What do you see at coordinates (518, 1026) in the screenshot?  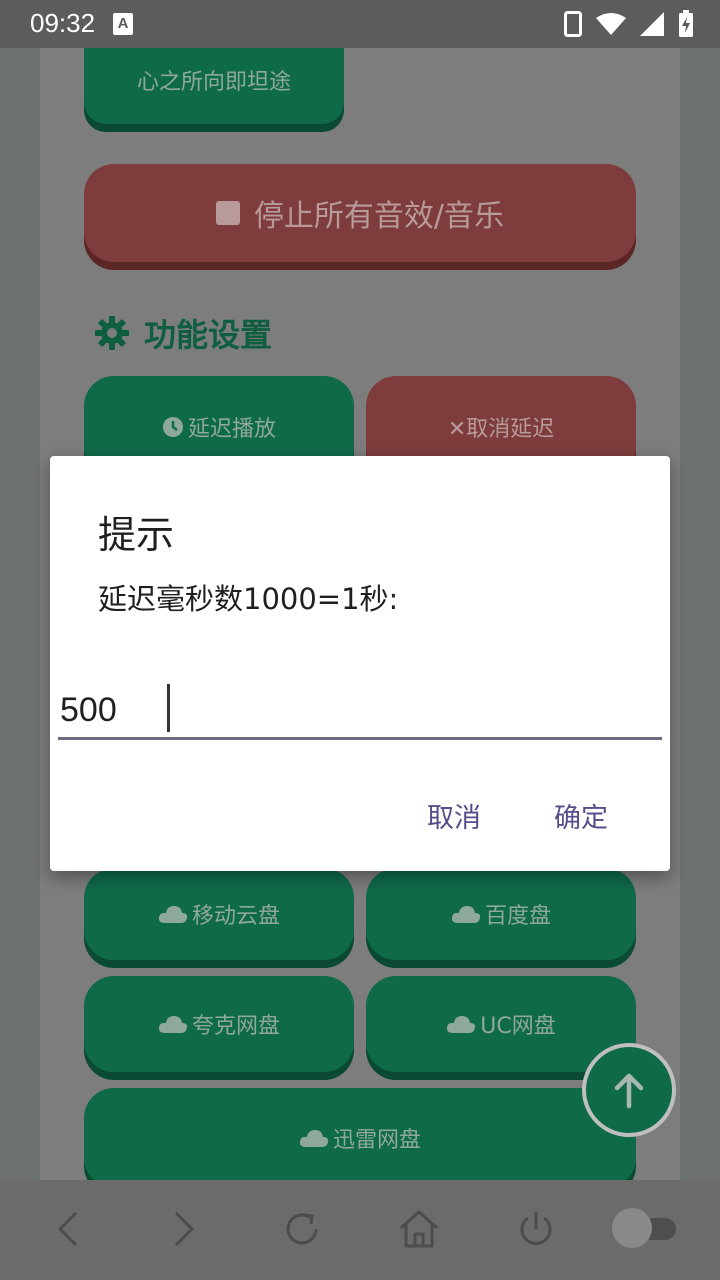 I see `uc-cloud-label: UC网盘` at bounding box center [518, 1026].